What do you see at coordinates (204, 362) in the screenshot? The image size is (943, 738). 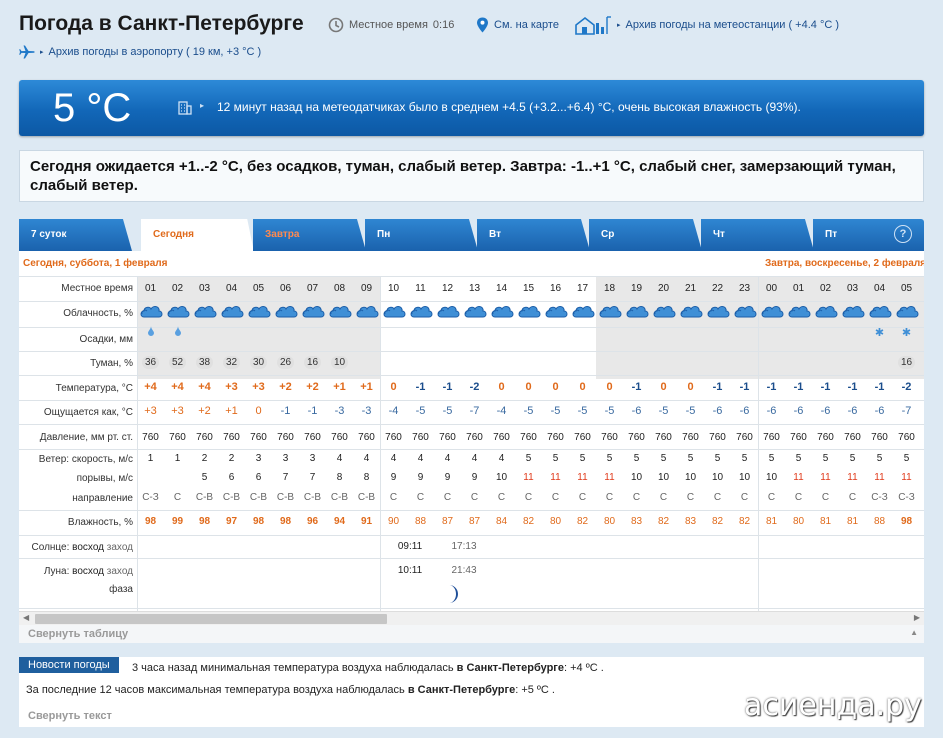 I see `fog-value: 38` at bounding box center [204, 362].